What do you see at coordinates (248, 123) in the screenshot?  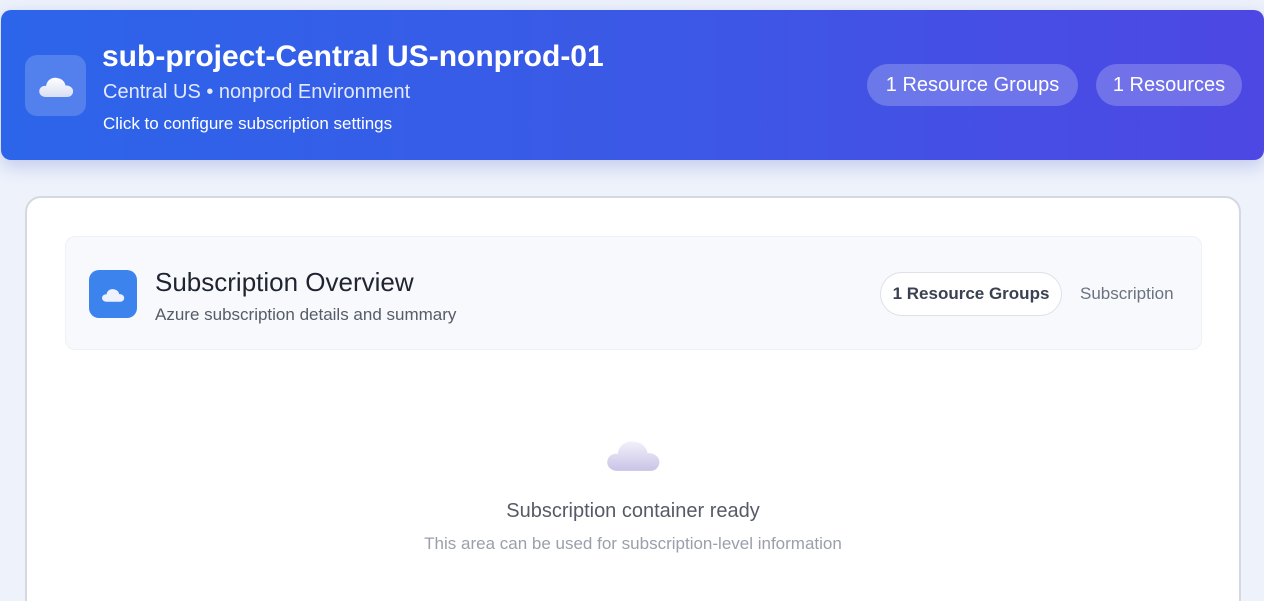 I see `configure-hint: Click to configure subscription settings` at bounding box center [248, 123].